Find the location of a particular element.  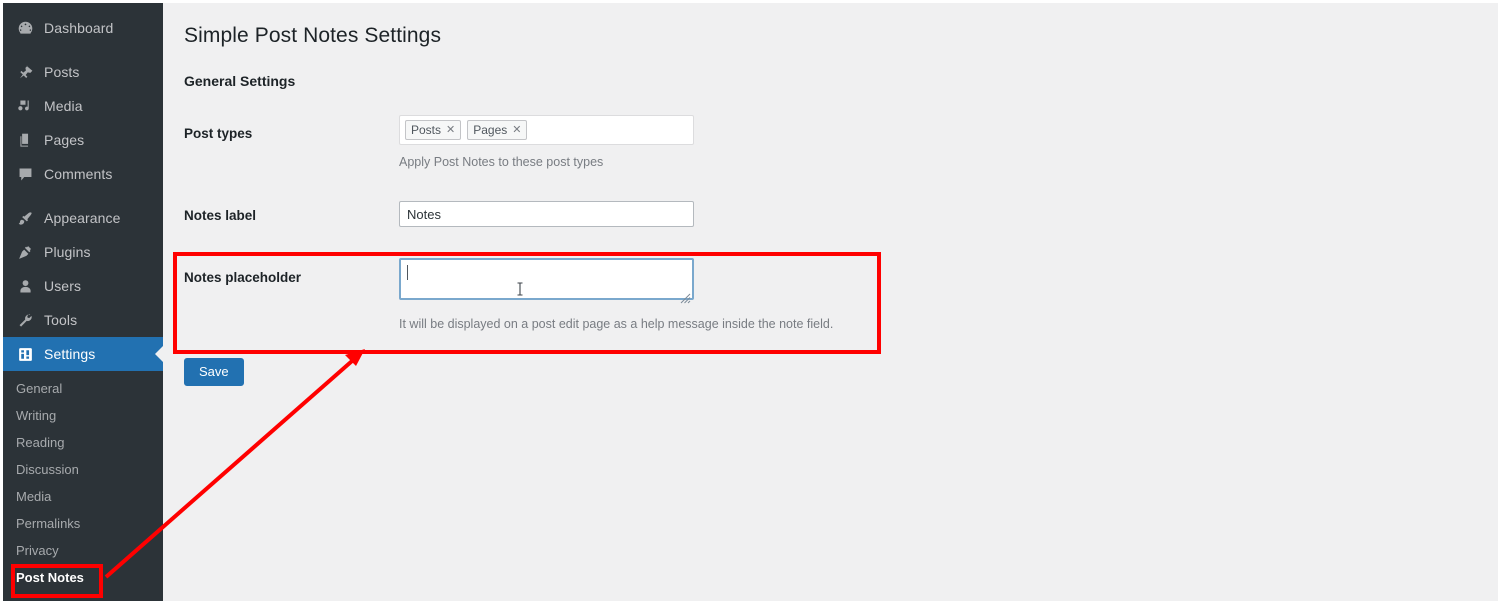

sidebar-item-posts: Posts is located at coordinates (83, 72).